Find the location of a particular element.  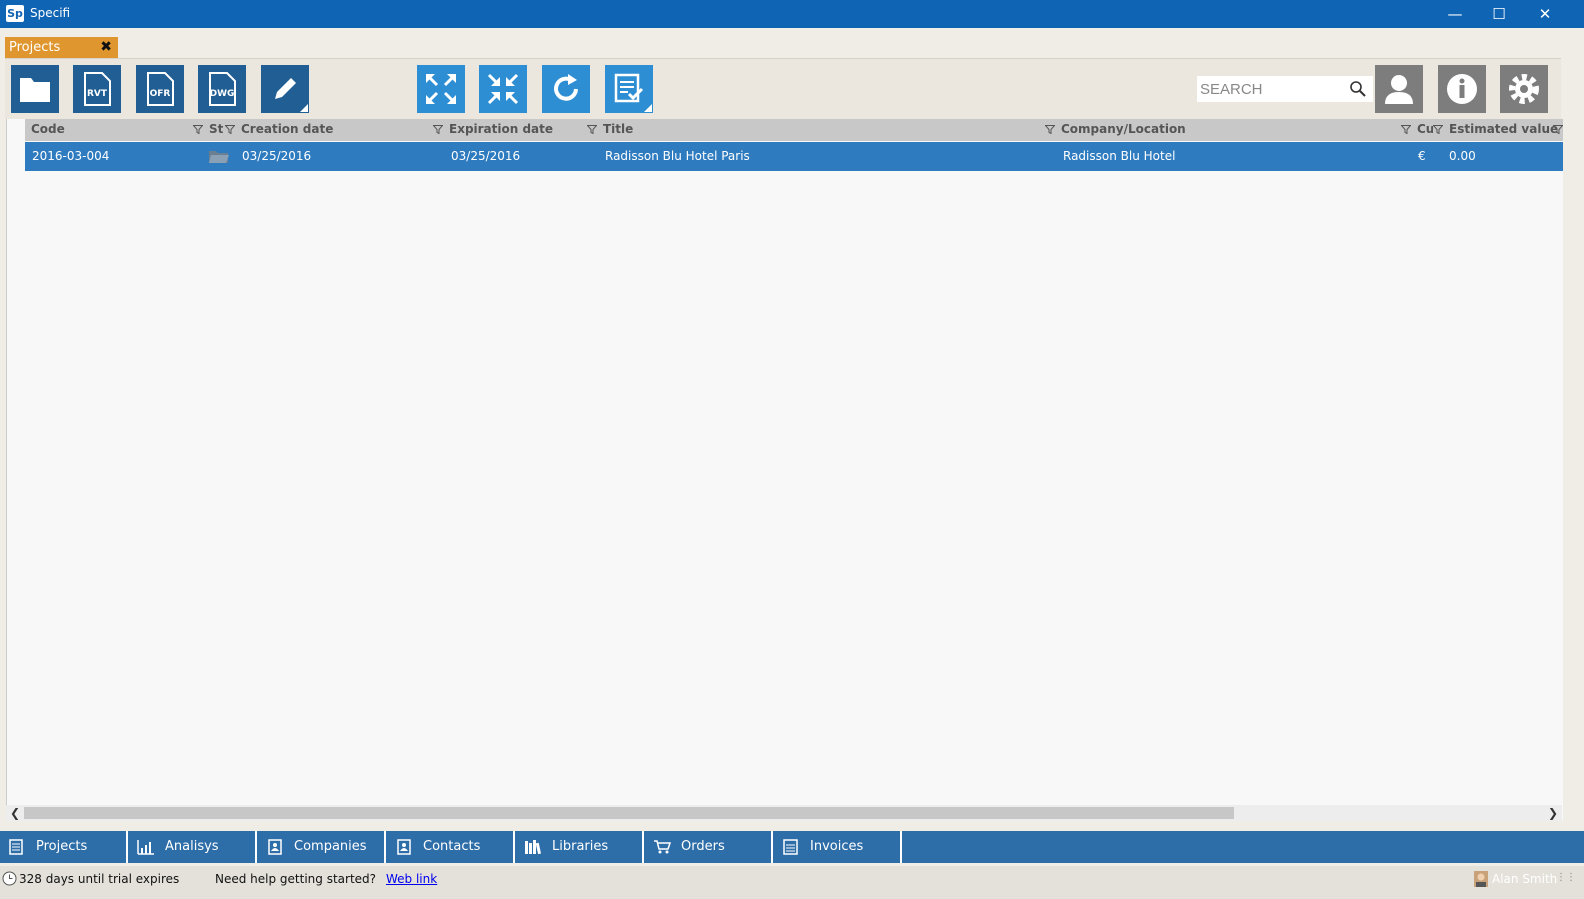

expand-icon is located at coordinates (441, 89).